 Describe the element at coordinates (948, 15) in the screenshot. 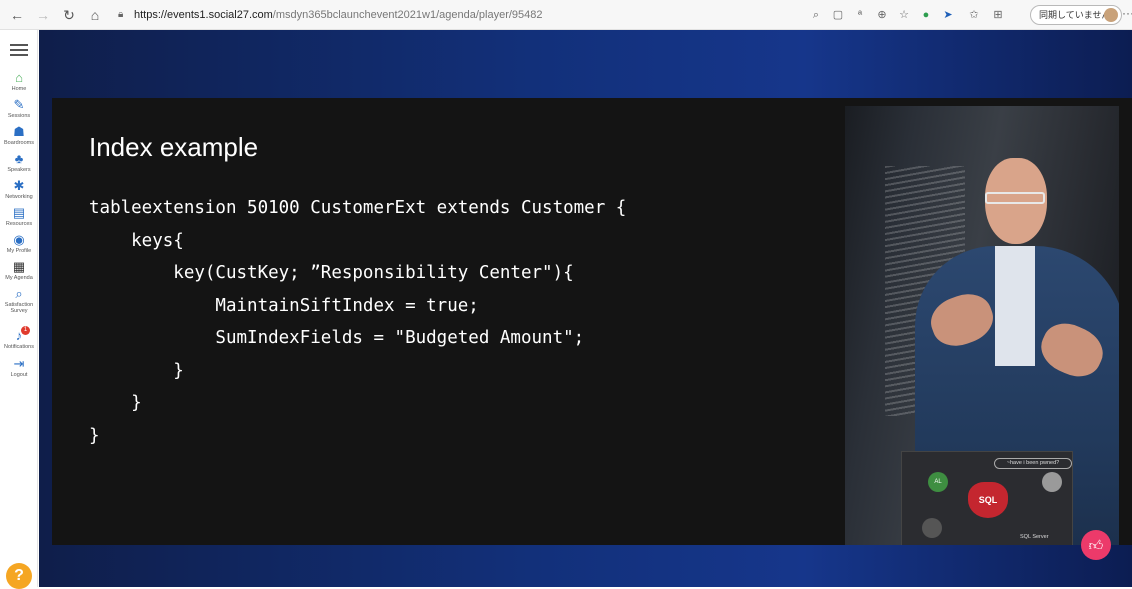

I see `extension-arrow-icon: ➤` at that location.